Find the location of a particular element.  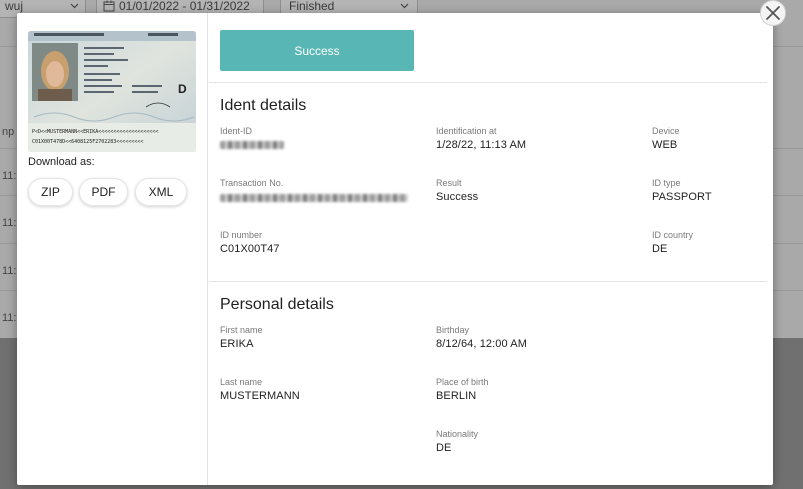

download-xml-button: XML is located at coordinates (161, 192).